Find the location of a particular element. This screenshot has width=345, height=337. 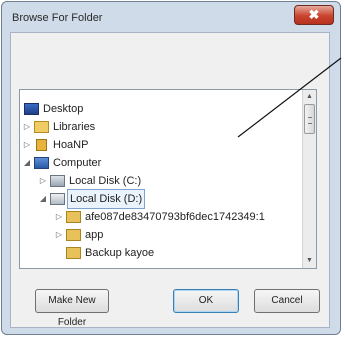

annotation-pointer-line is located at coordinates (289, 97).